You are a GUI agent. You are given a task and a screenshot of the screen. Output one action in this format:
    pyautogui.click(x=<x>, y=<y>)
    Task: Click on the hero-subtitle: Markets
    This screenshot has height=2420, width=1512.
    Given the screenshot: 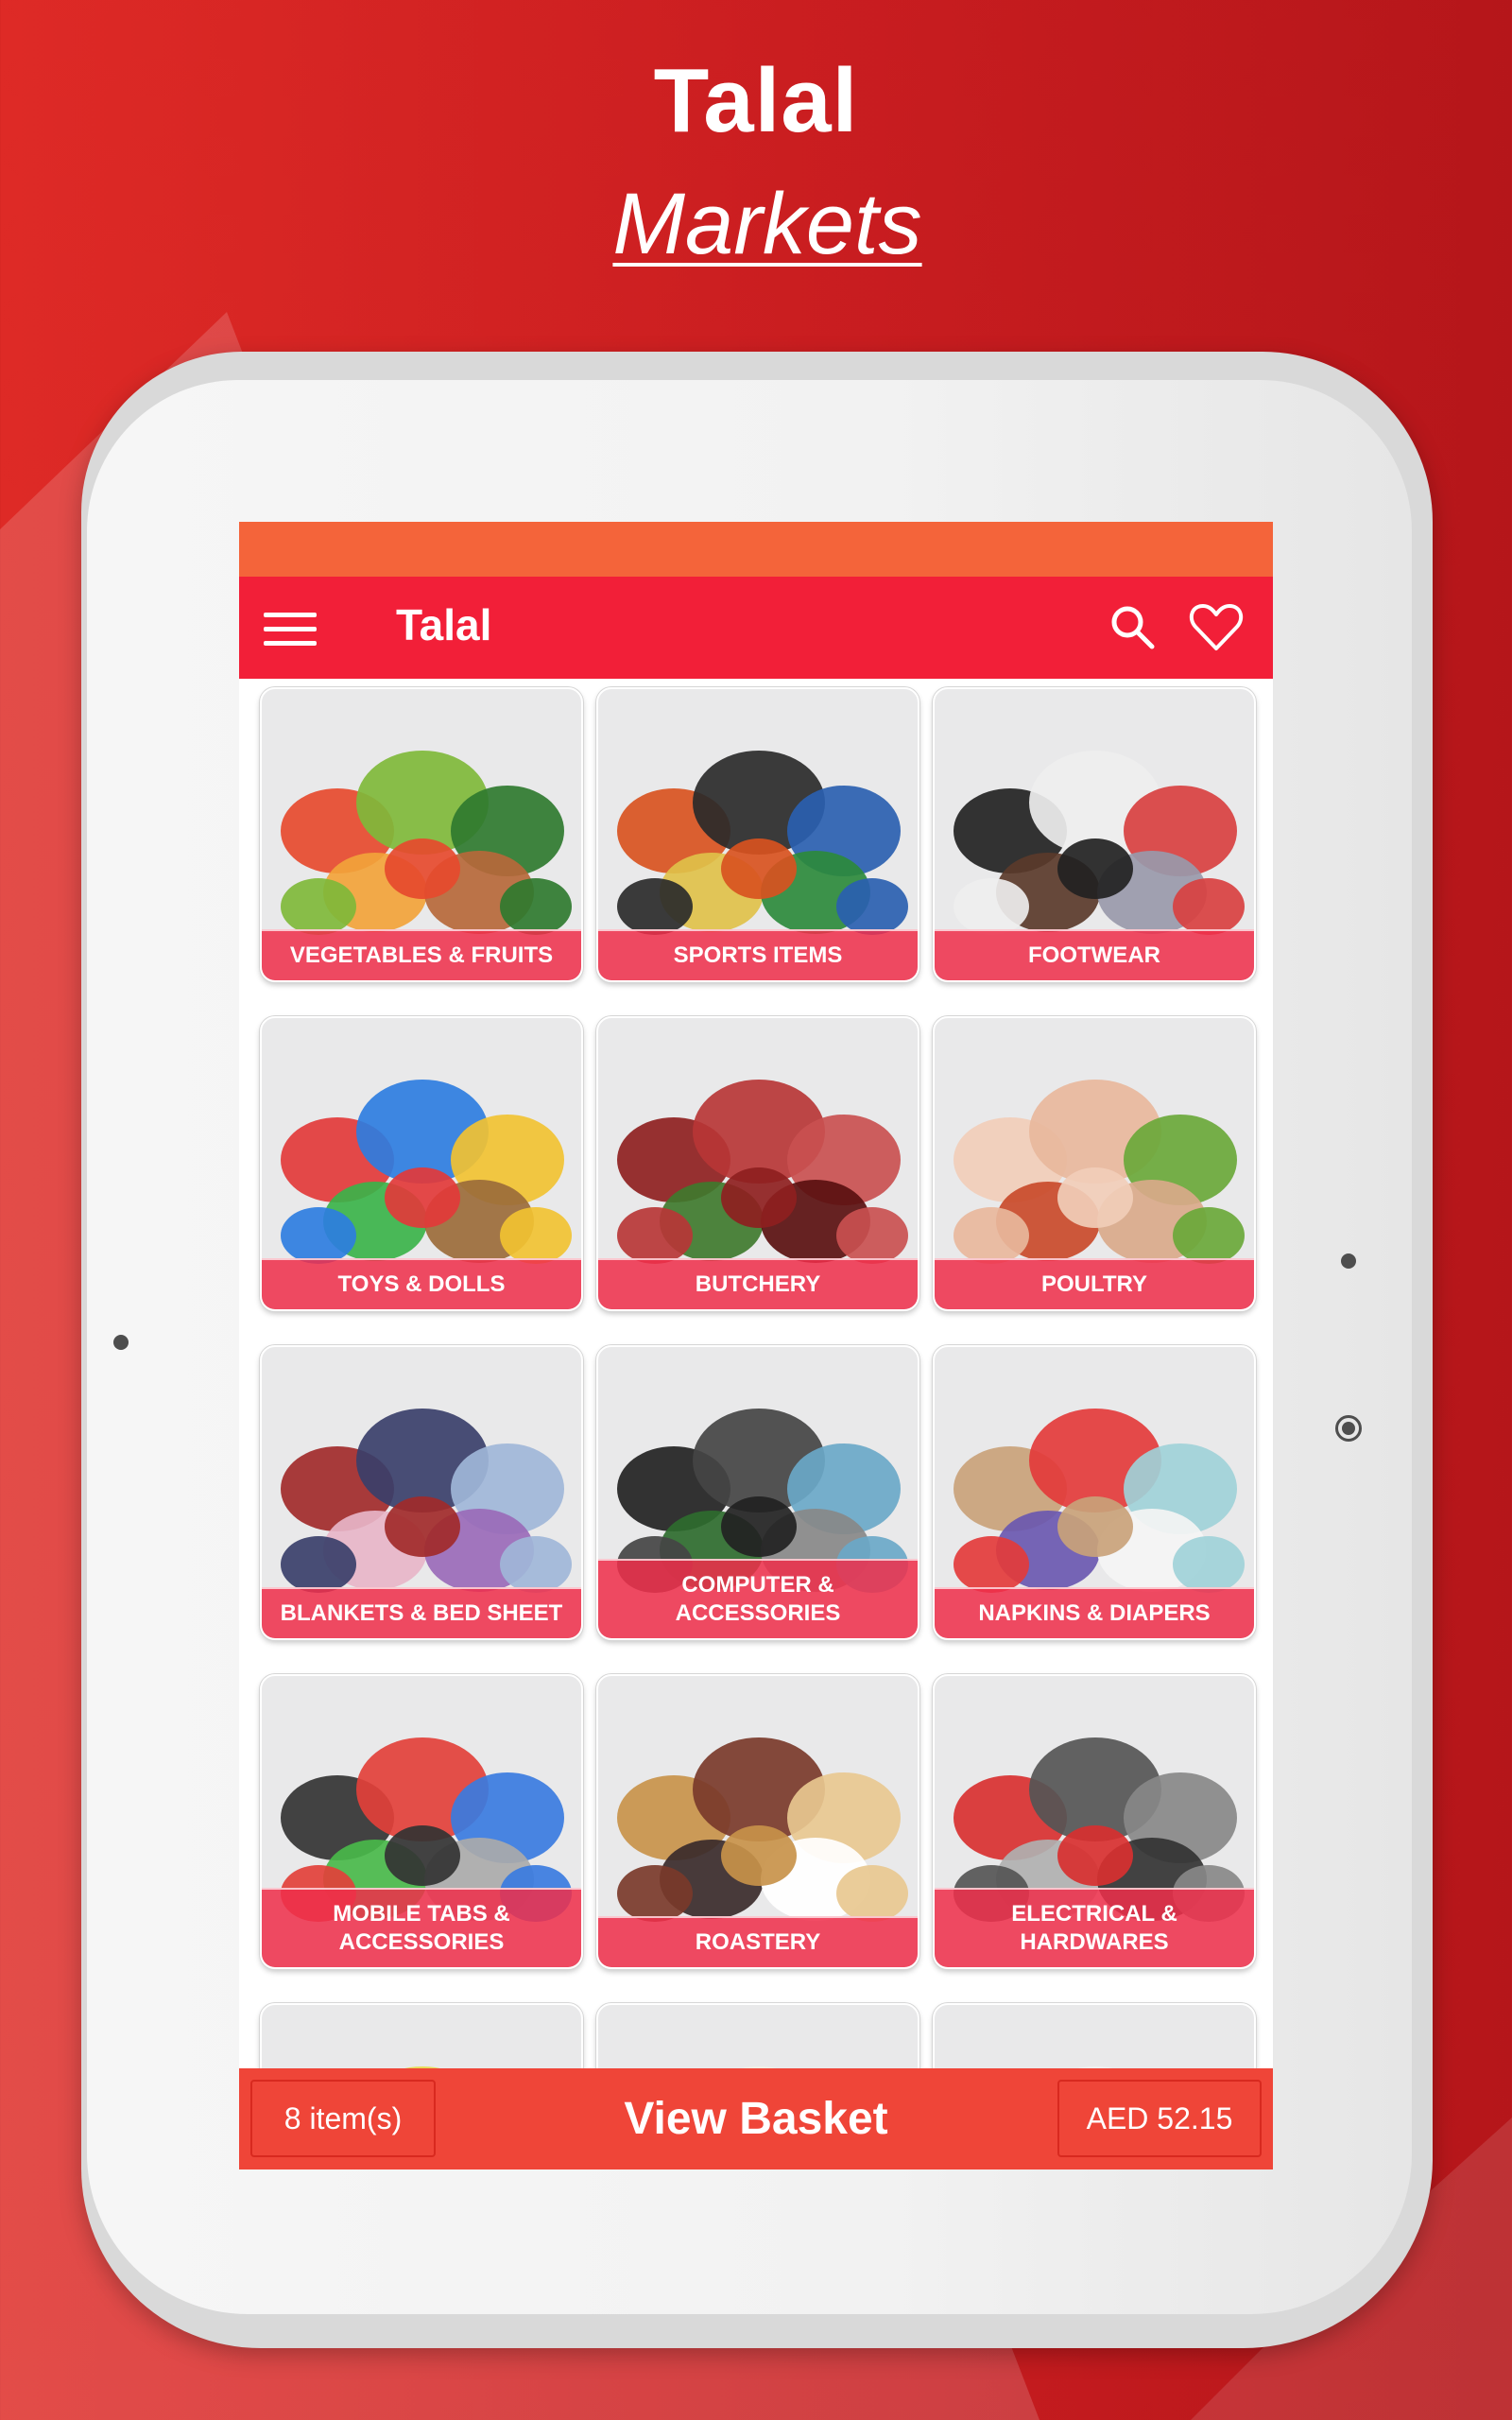 What is the action you would take?
    pyautogui.click(x=756, y=225)
    